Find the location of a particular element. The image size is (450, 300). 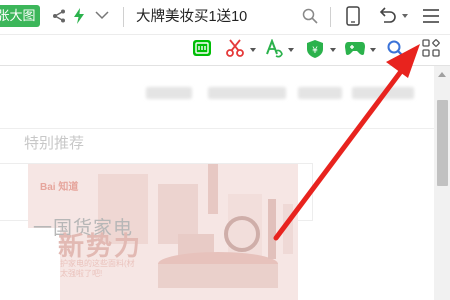

iqiyi-icon is located at coordinates (202, 48).